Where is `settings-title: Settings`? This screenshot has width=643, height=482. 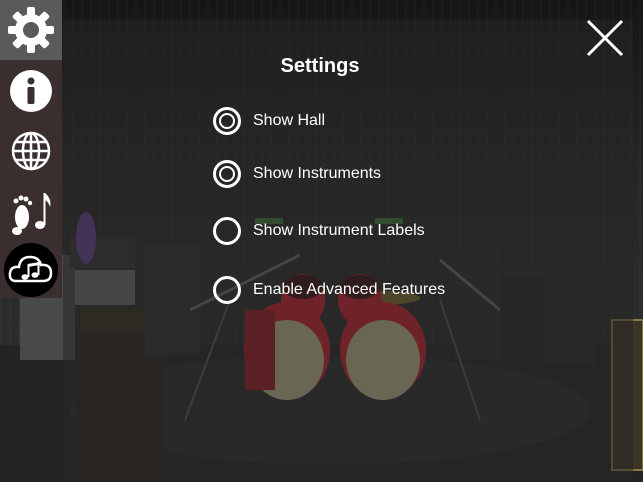 settings-title: Settings is located at coordinates (320, 66).